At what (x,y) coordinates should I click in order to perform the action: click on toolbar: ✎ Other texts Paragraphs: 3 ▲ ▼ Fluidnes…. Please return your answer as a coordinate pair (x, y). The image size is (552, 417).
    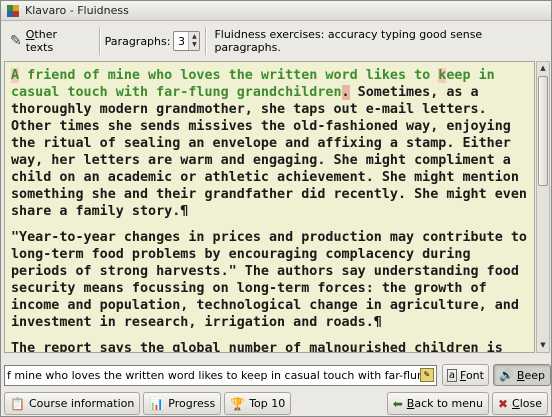
    Looking at the image, I should click on (276, 41).